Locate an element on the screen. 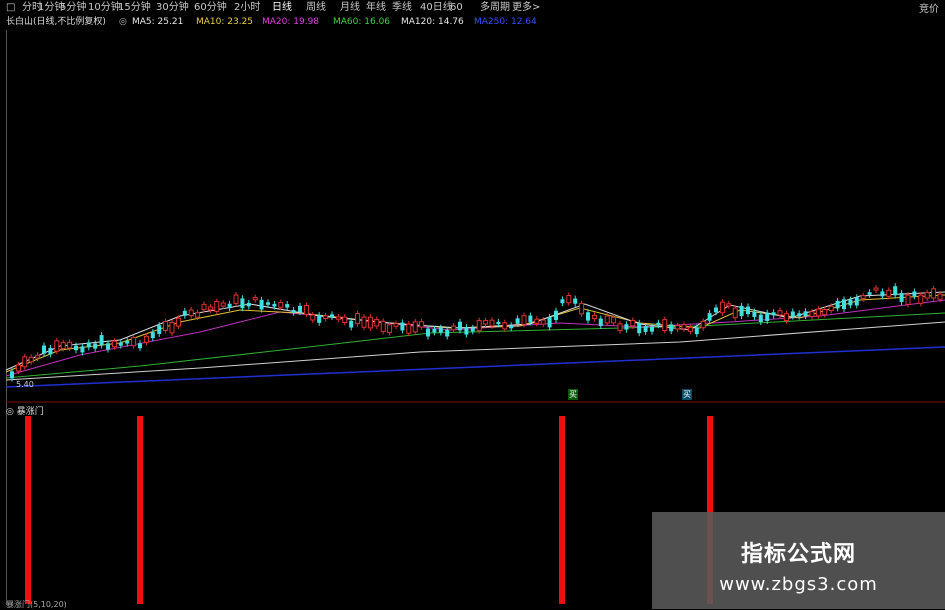 Image resolution: width=945 pixels, height=610 pixels. ma5-line is located at coordinates (475, 331).